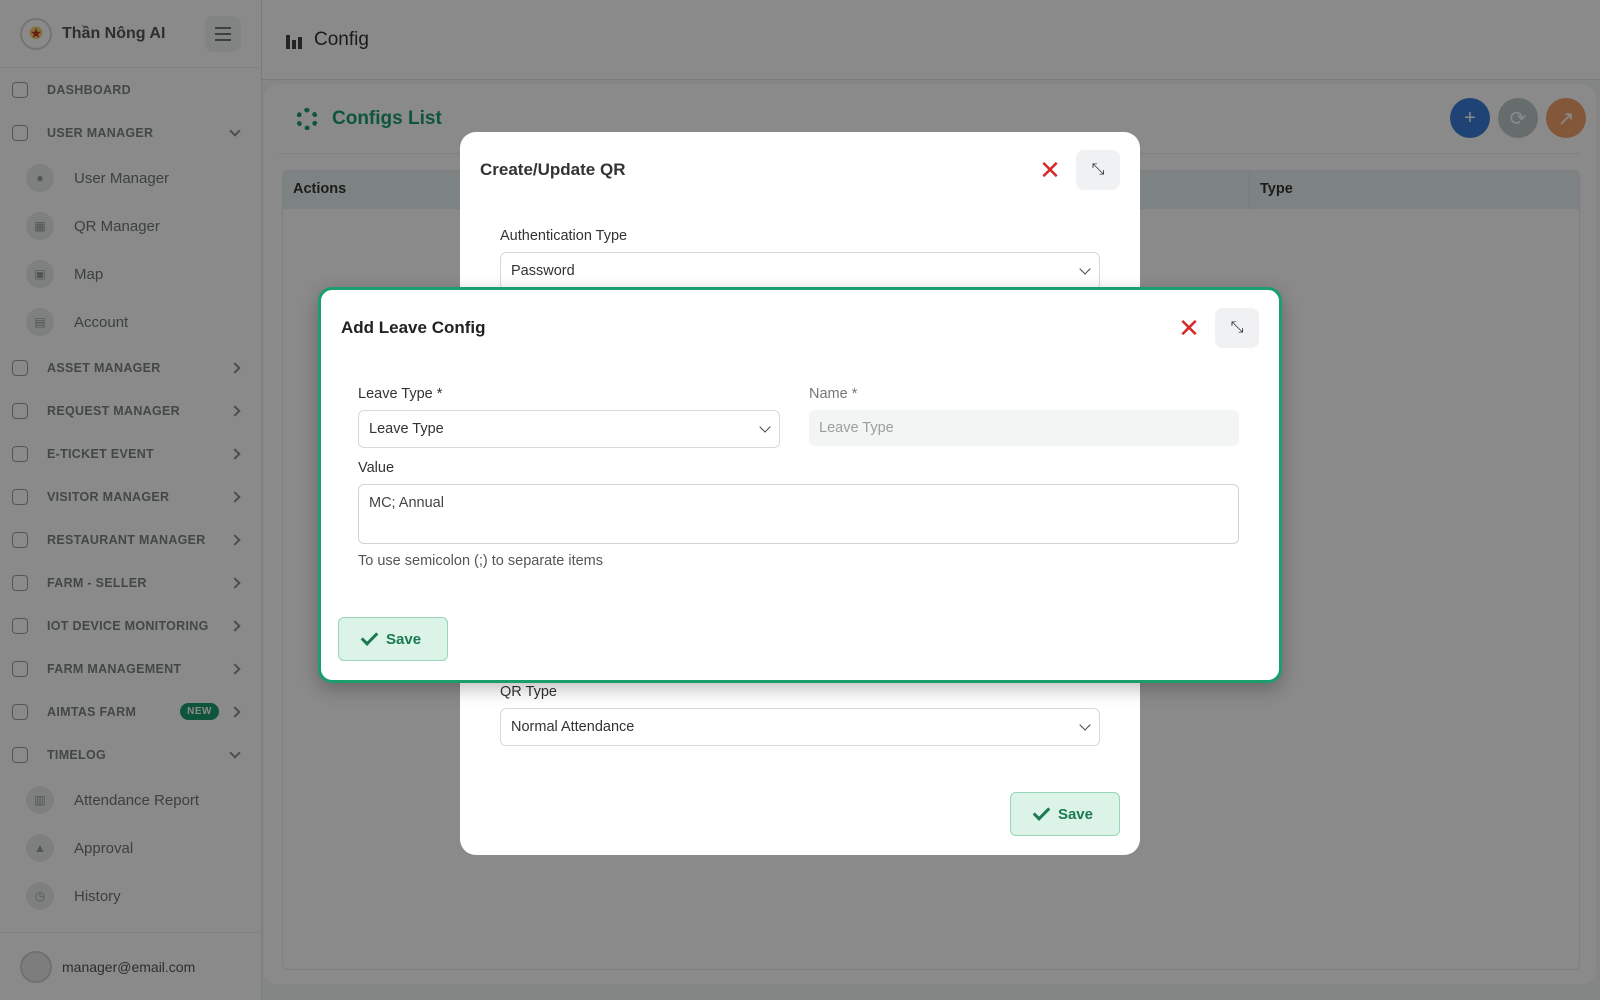 The image size is (1600, 1000). What do you see at coordinates (400, 394) in the screenshot?
I see `leave-type-label: Leave Type *` at bounding box center [400, 394].